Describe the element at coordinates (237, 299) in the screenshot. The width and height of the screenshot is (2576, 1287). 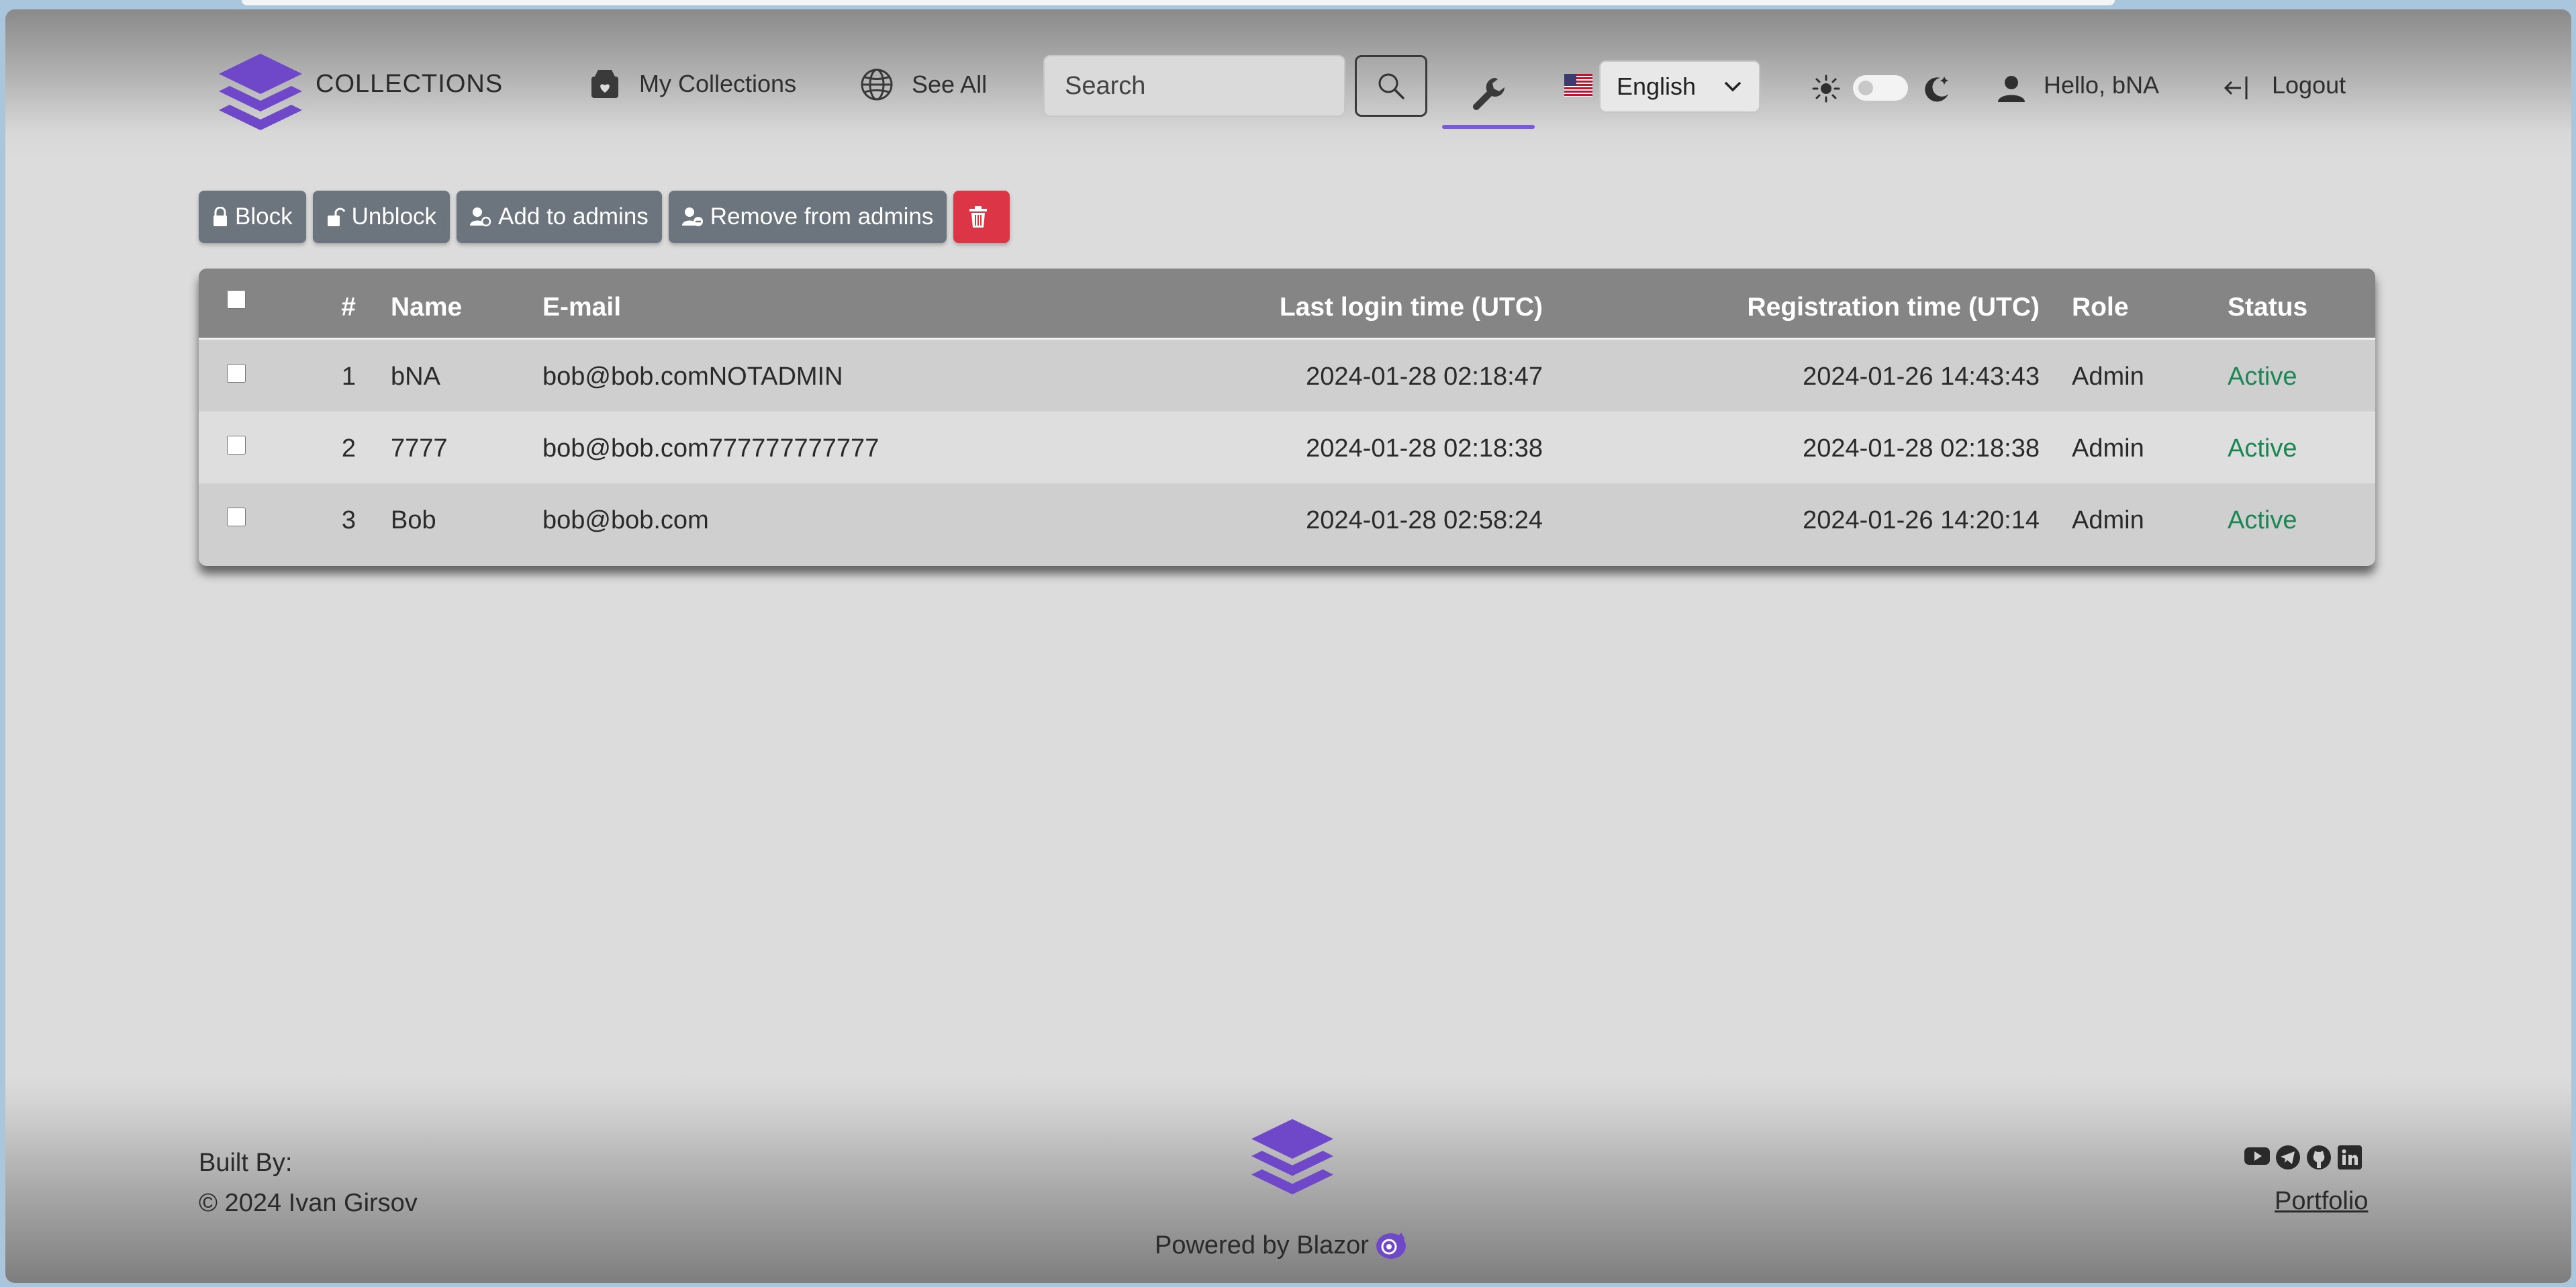
I see `select-all-checkbox` at that location.